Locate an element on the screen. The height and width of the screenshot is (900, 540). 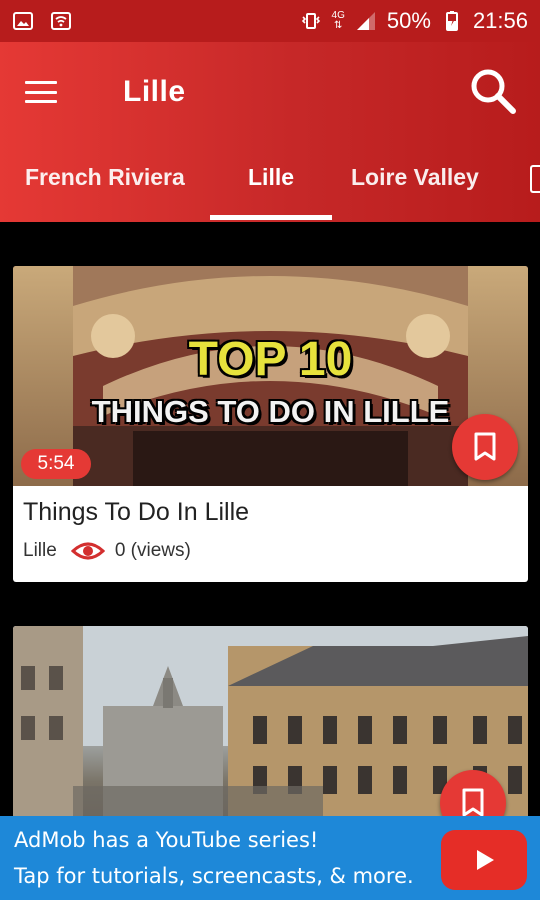
thumbnail-caption-line1: TOP 10 is located at coordinates (270, 359).